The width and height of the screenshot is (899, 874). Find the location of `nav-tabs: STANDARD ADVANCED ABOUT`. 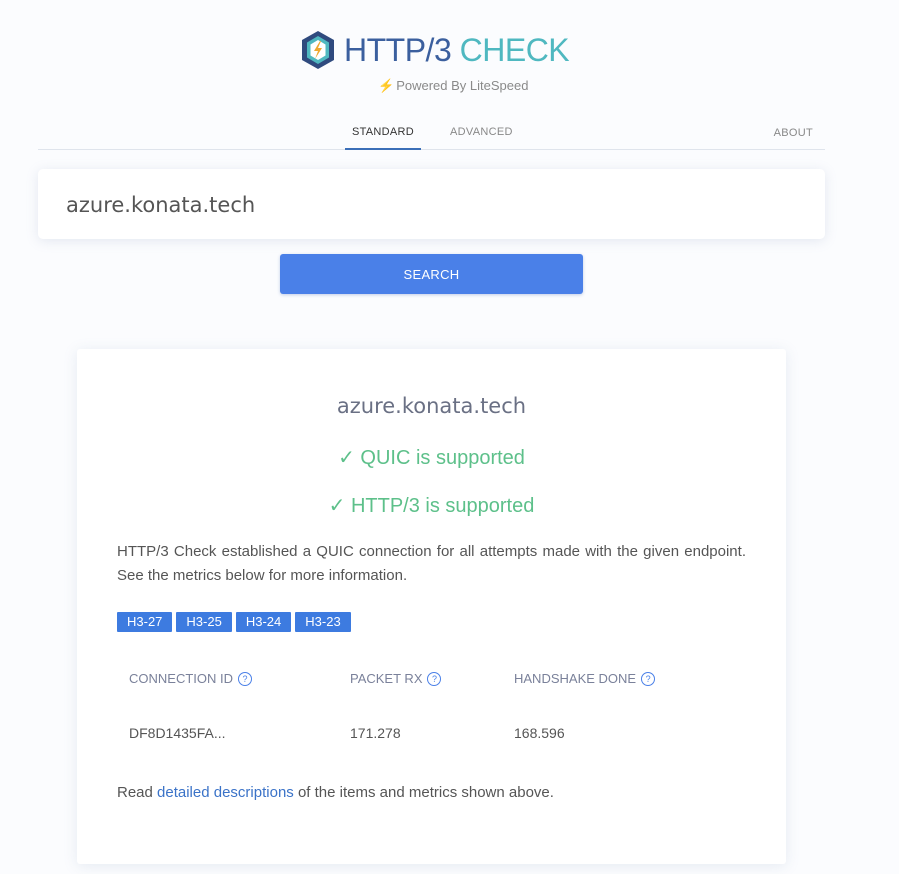

nav-tabs: STANDARD ADVANCED ABOUT is located at coordinates (431, 134).